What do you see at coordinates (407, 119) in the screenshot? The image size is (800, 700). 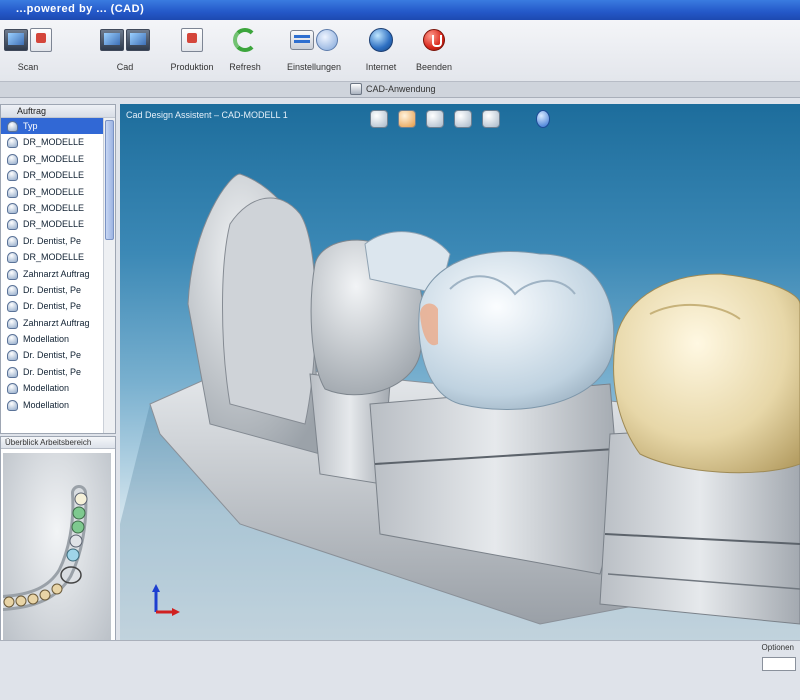 I see `tooth-color-icon` at bounding box center [407, 119].